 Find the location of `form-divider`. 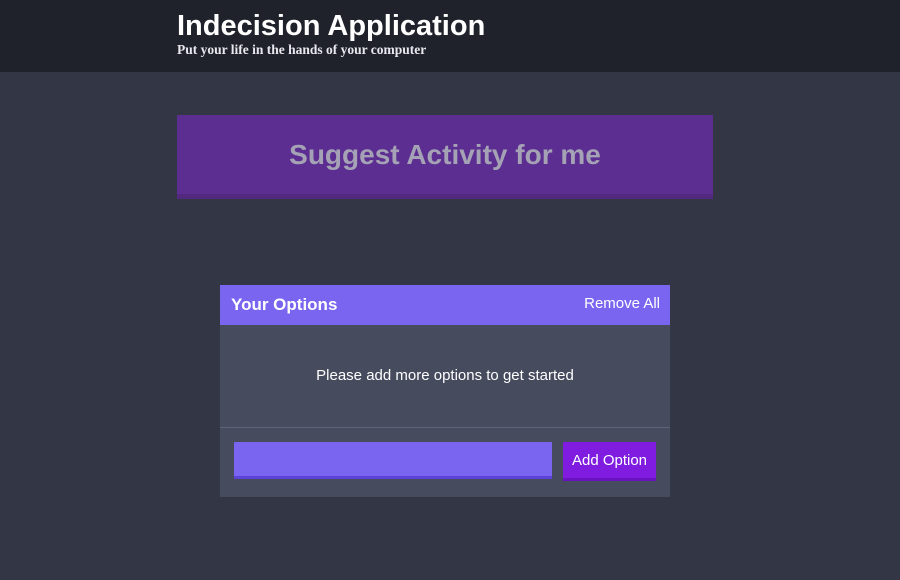

form-divider is located at coordinates (445, 427).